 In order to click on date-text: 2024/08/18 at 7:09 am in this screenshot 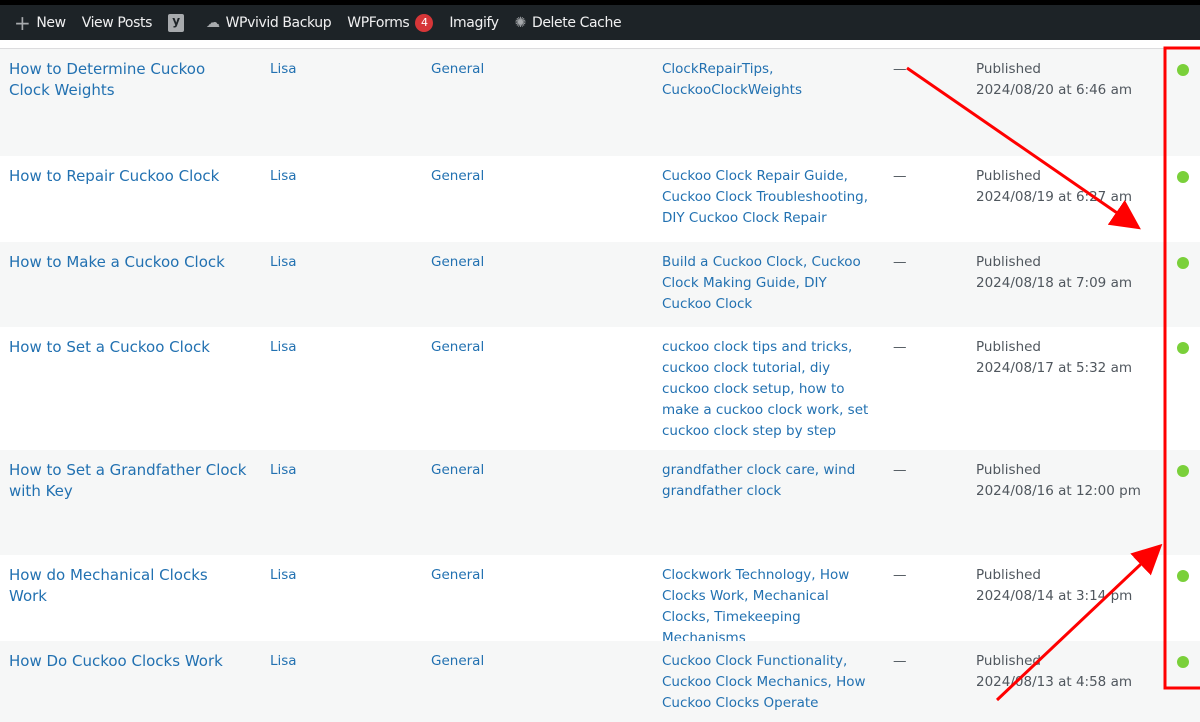, I will do `click(1054, 283)`.